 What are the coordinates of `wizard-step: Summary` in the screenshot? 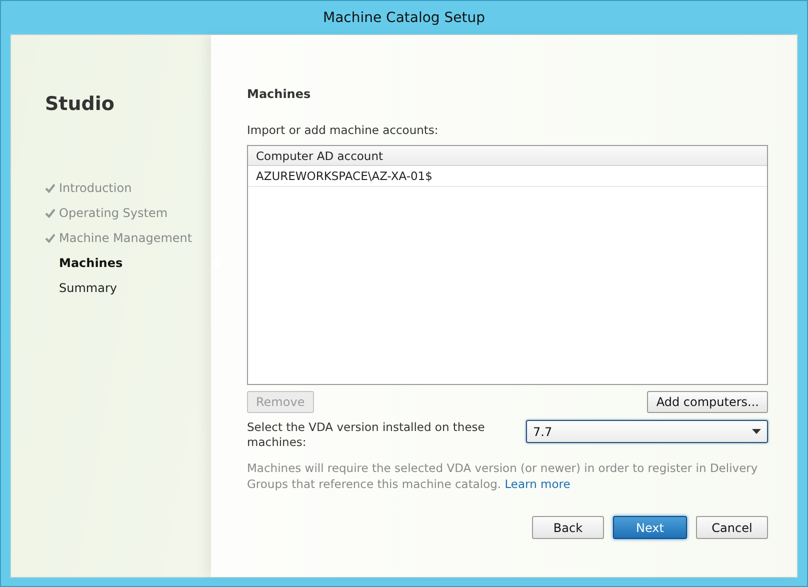 It's located at (88, 287).